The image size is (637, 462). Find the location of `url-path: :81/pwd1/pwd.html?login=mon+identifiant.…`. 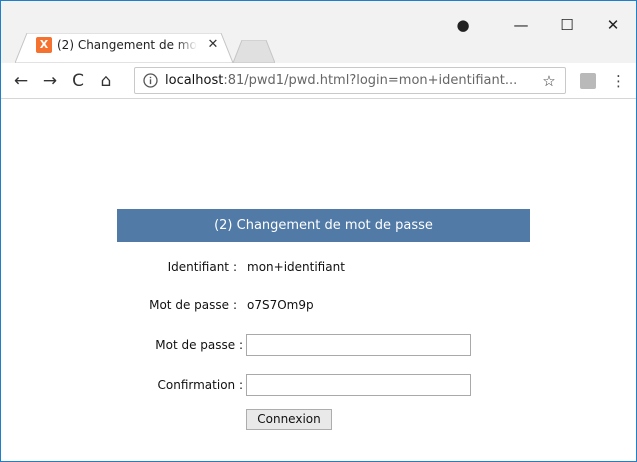

url-path: :81/pwd1/pwd.html?login=mon+identifiant.… is located at coordinates (370, 80).